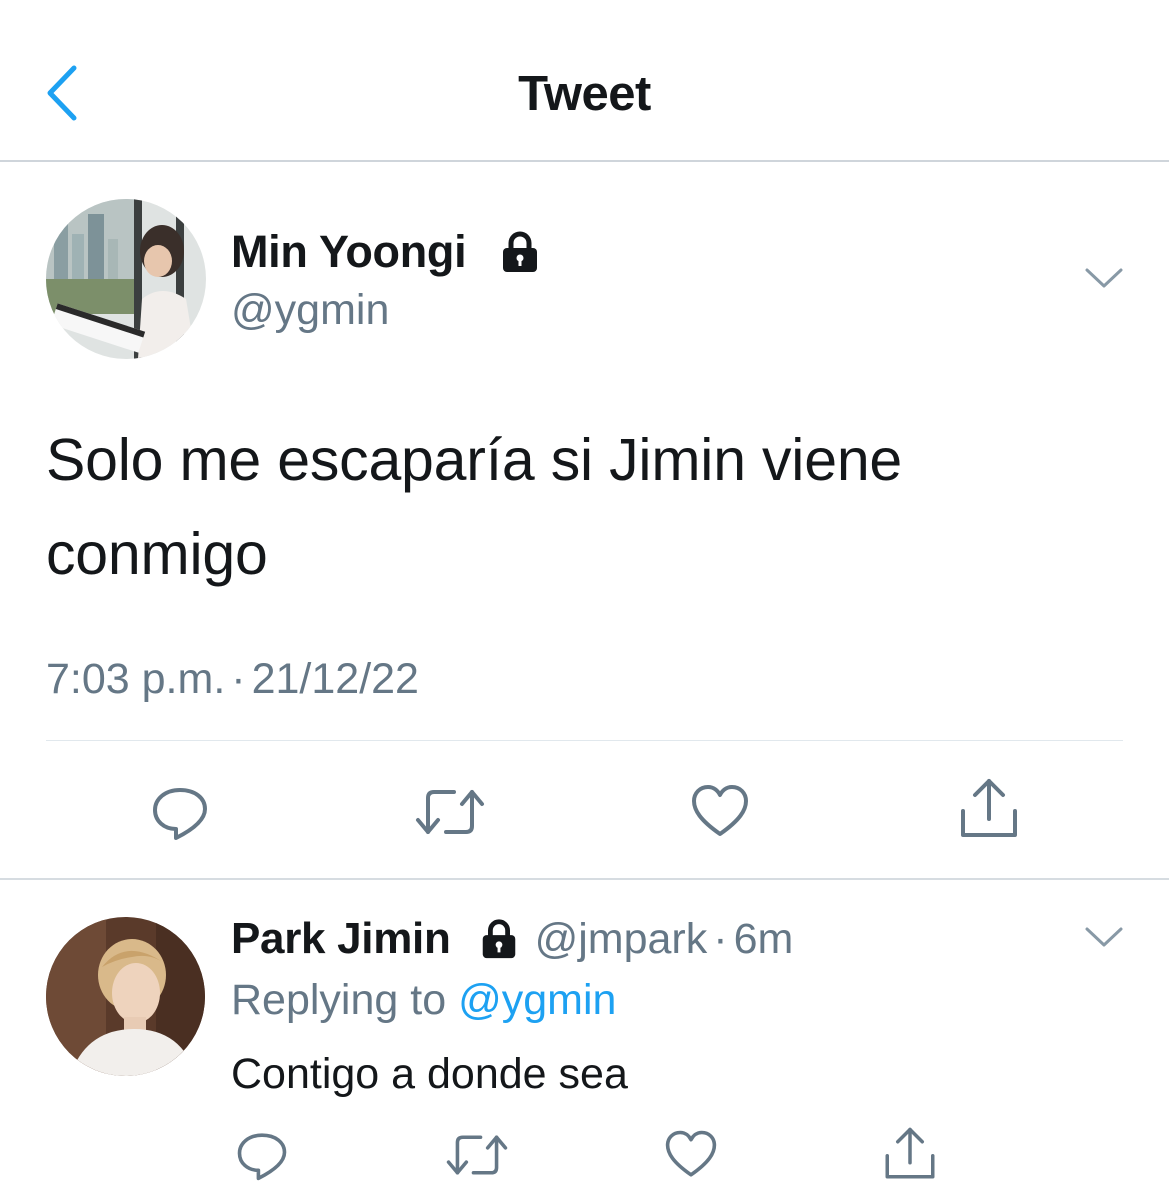  Describe the element at coordinates (584, 740) in the screenshot. I see `meta-divider` at that location.